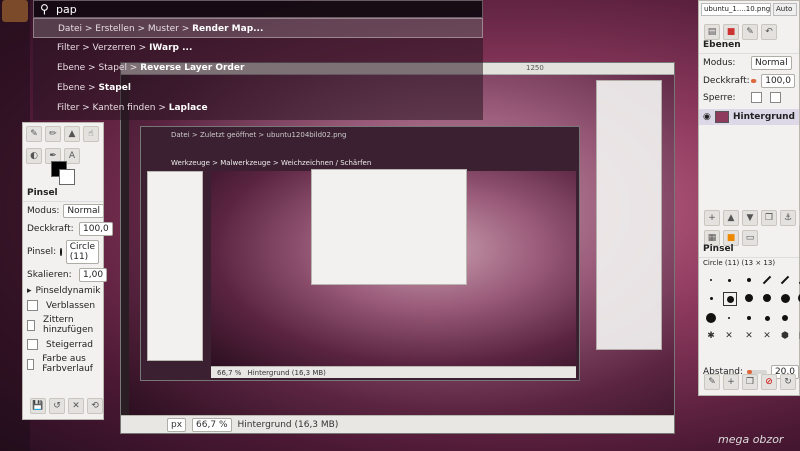 The height and width of the screenshot is (451, 800). What do you see at coordinates (67, 177) in the screenshot?
I see `bg-color-swatch` at bounding box center [67, 177].